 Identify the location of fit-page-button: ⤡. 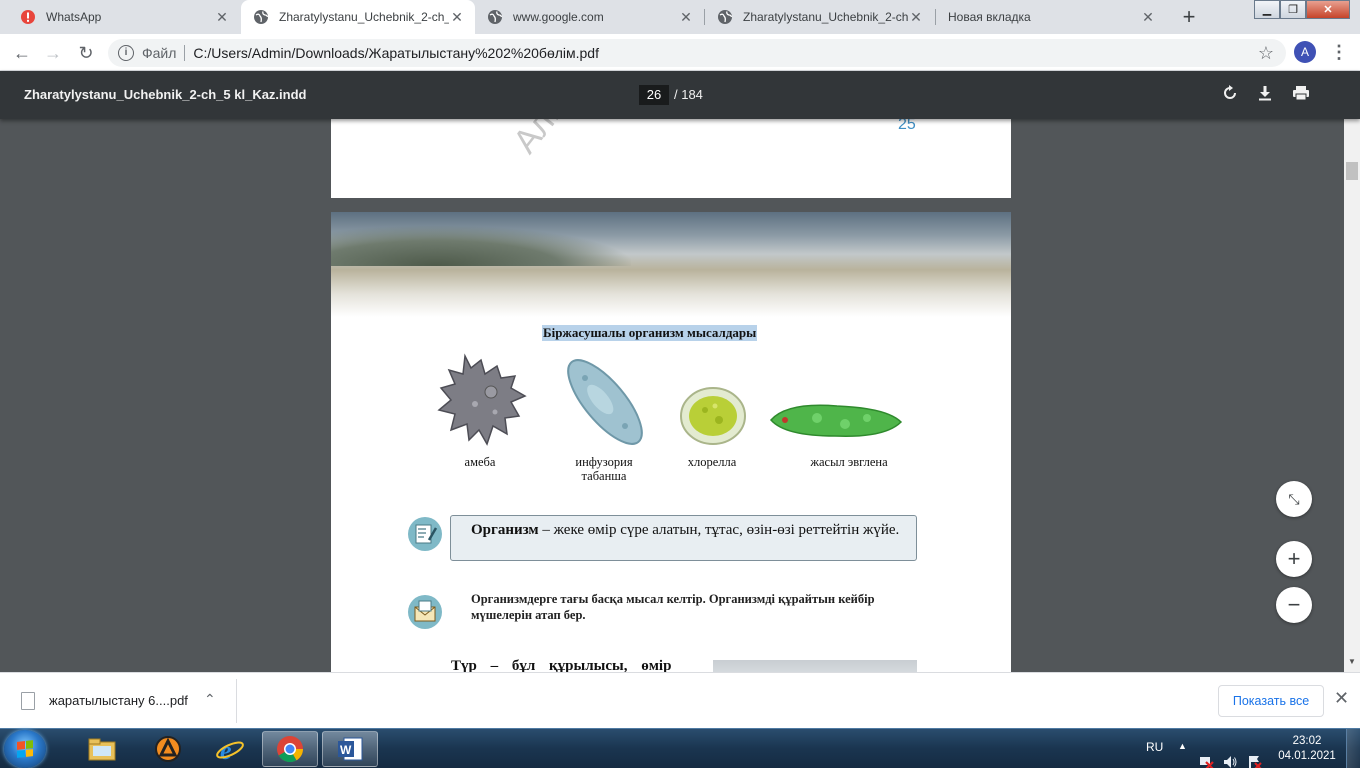
(1294, 499).